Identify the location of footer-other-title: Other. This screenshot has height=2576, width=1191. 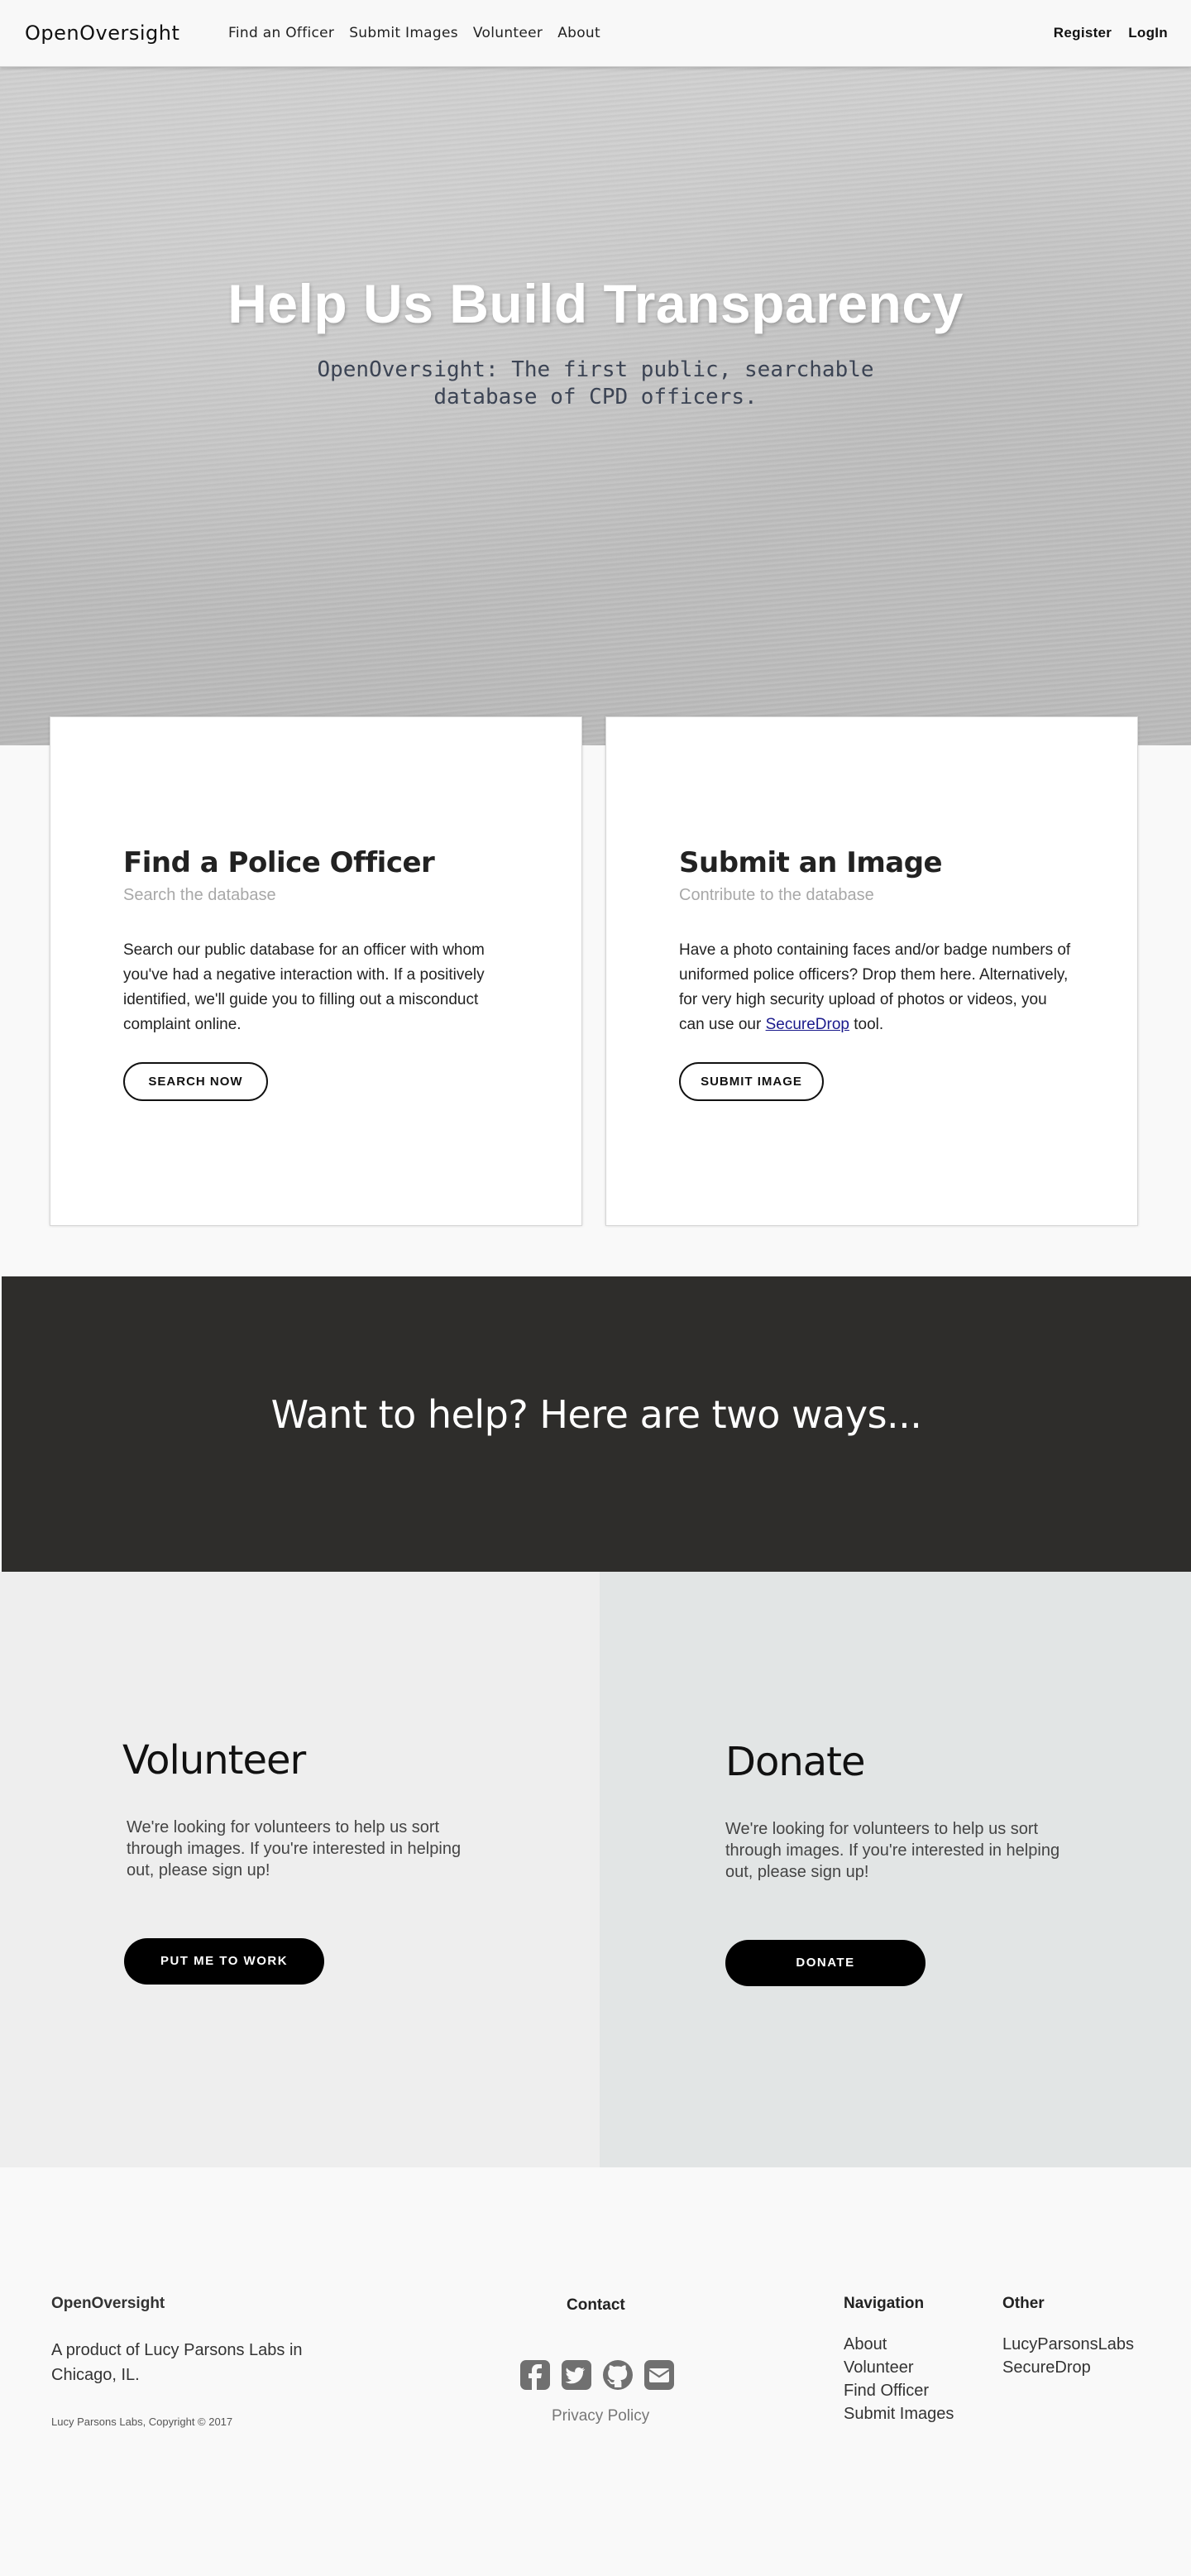
(1023, 2304).